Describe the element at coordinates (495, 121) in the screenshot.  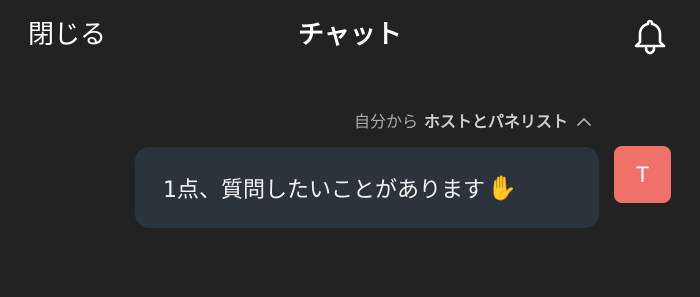
I see `recipient-label: ホストとパネリスト` at that location.